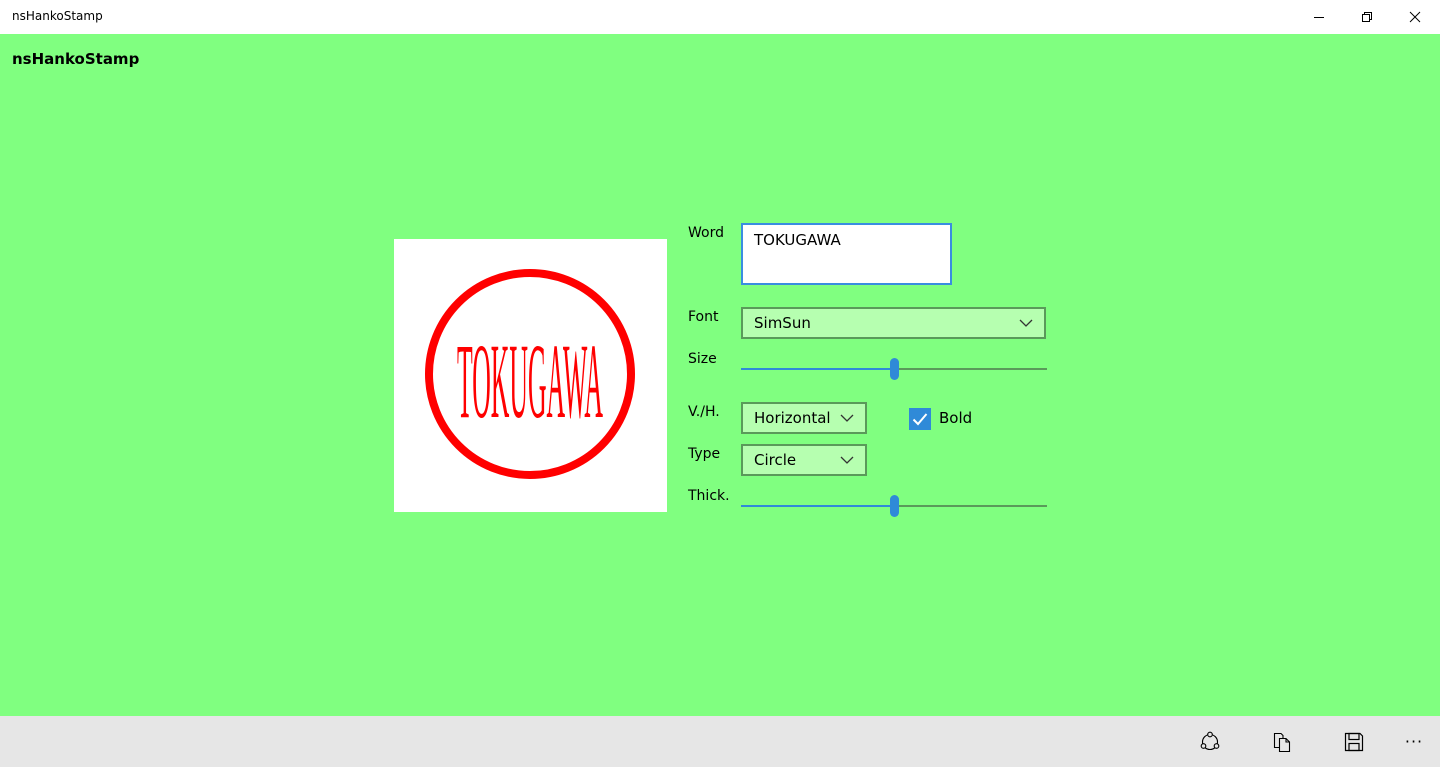 The height and width of the screenshot is (767, 1440). I want to click on close-icon, so click(1415, 17).